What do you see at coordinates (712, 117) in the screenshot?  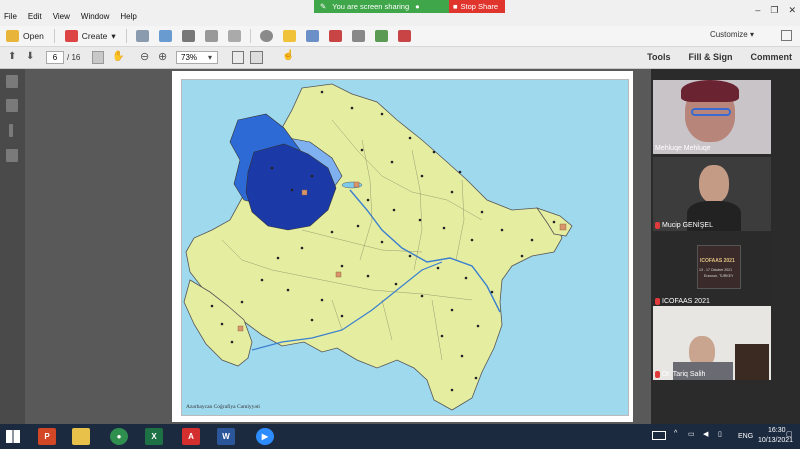 I see `participant-tile: Mehluqe Mehluqe` at bounding box center [712, 117].